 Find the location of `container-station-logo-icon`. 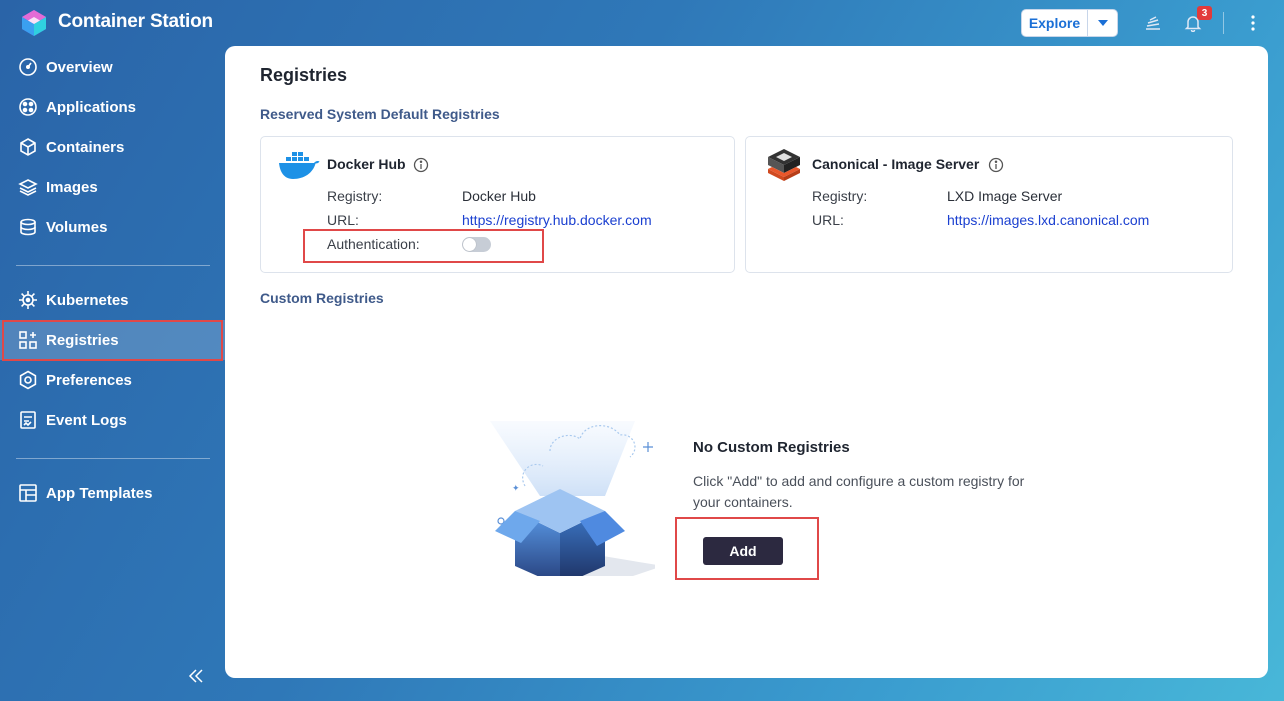

container-station-logo-icon is located at coordinates (34, 23).